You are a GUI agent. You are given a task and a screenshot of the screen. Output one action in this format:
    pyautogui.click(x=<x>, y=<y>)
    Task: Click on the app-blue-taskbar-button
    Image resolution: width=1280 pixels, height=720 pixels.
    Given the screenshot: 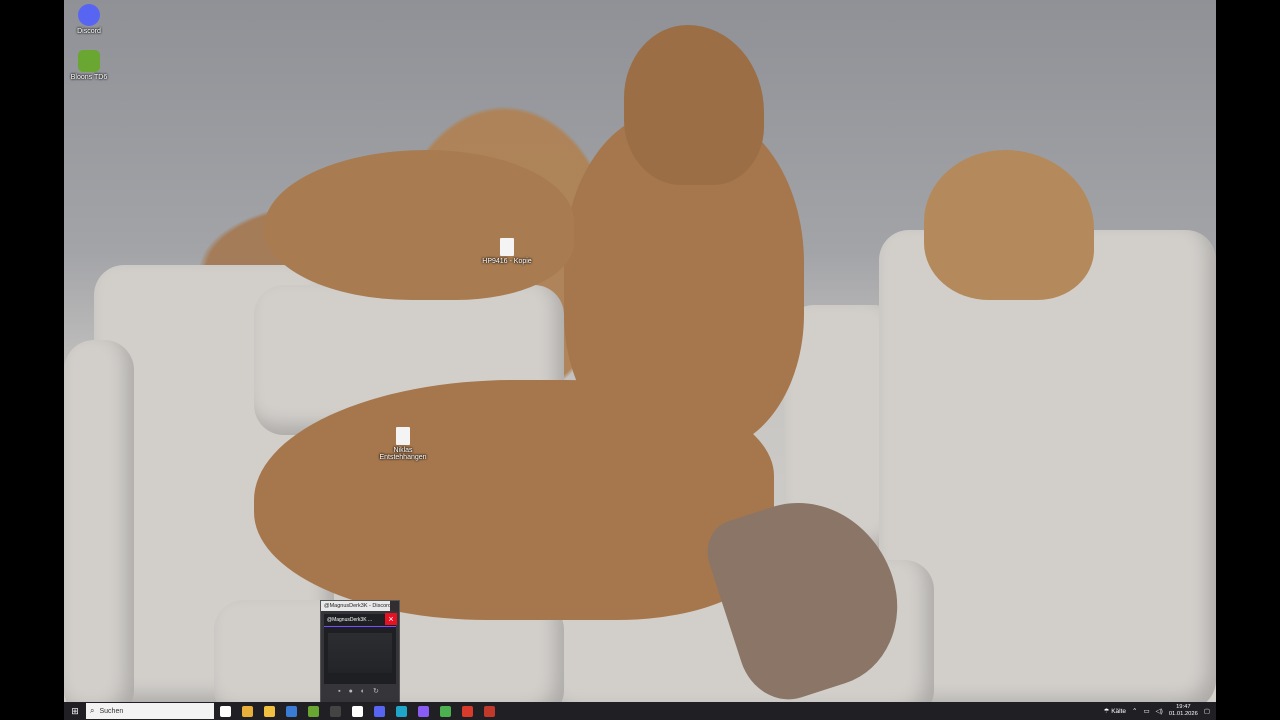 What is the action you would take?
    pyautogui.click(x=291, y=711)
    